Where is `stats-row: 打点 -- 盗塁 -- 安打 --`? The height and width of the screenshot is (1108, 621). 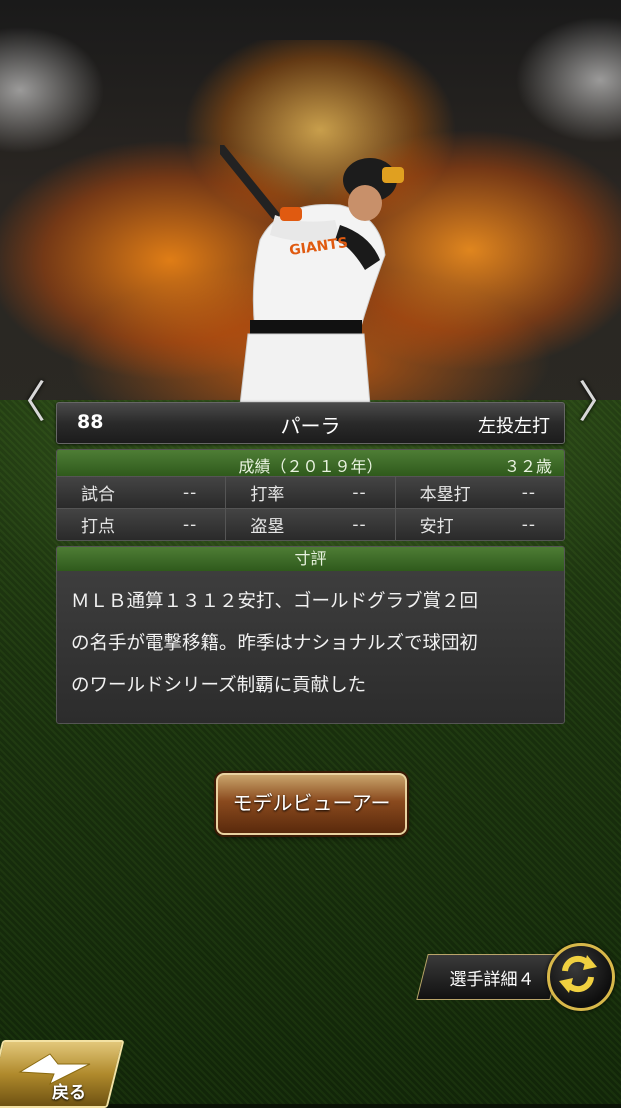 stats-row: 打点 -- 盗塁 -- 安打 -- is located at coordinates (310, 524).